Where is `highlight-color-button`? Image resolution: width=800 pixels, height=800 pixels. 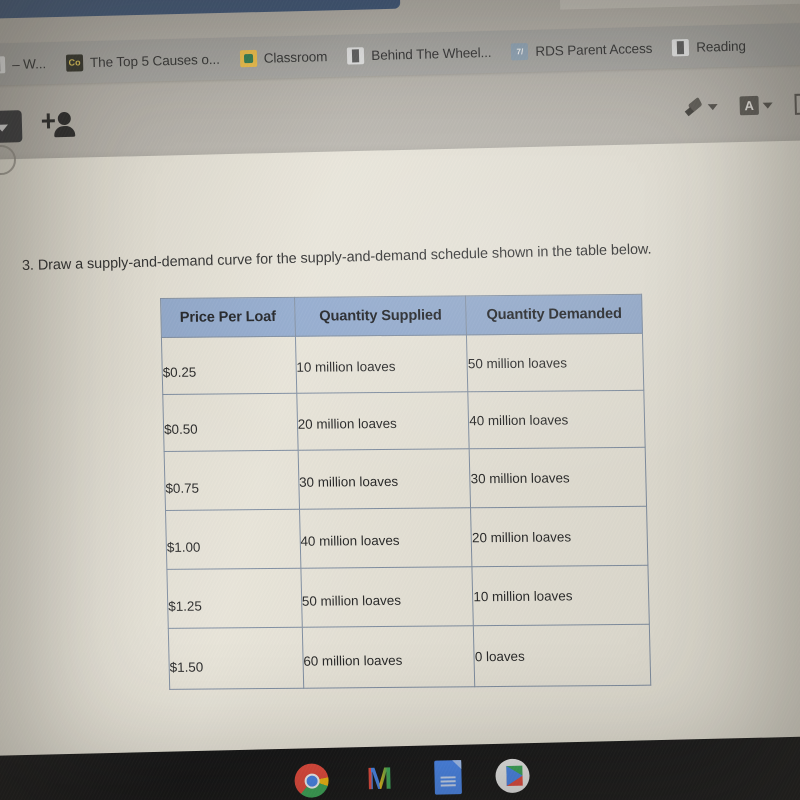
highlight-color-button is located at coordinates (702, 106).